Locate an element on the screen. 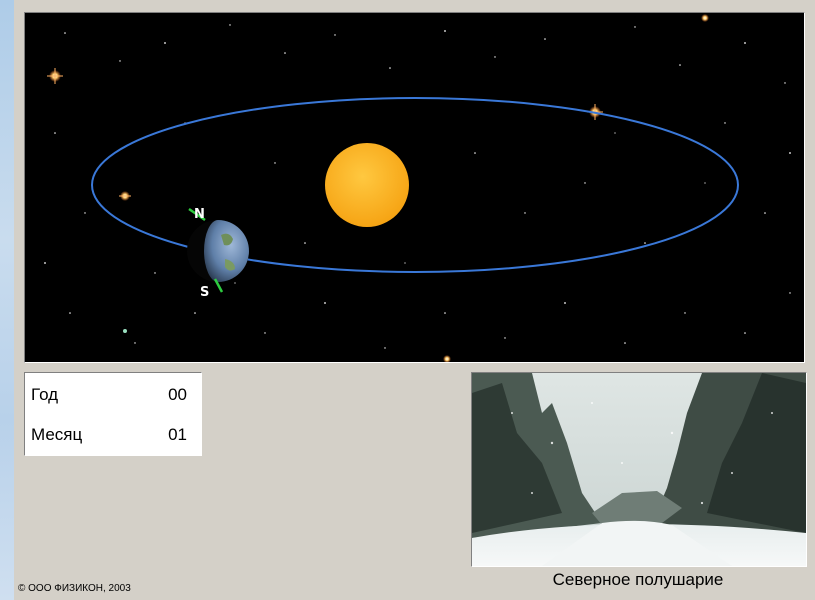 The image size is (815, 600). time-counters-panel: Год 00 Месяц 01 is located at coordinates (113, 414).